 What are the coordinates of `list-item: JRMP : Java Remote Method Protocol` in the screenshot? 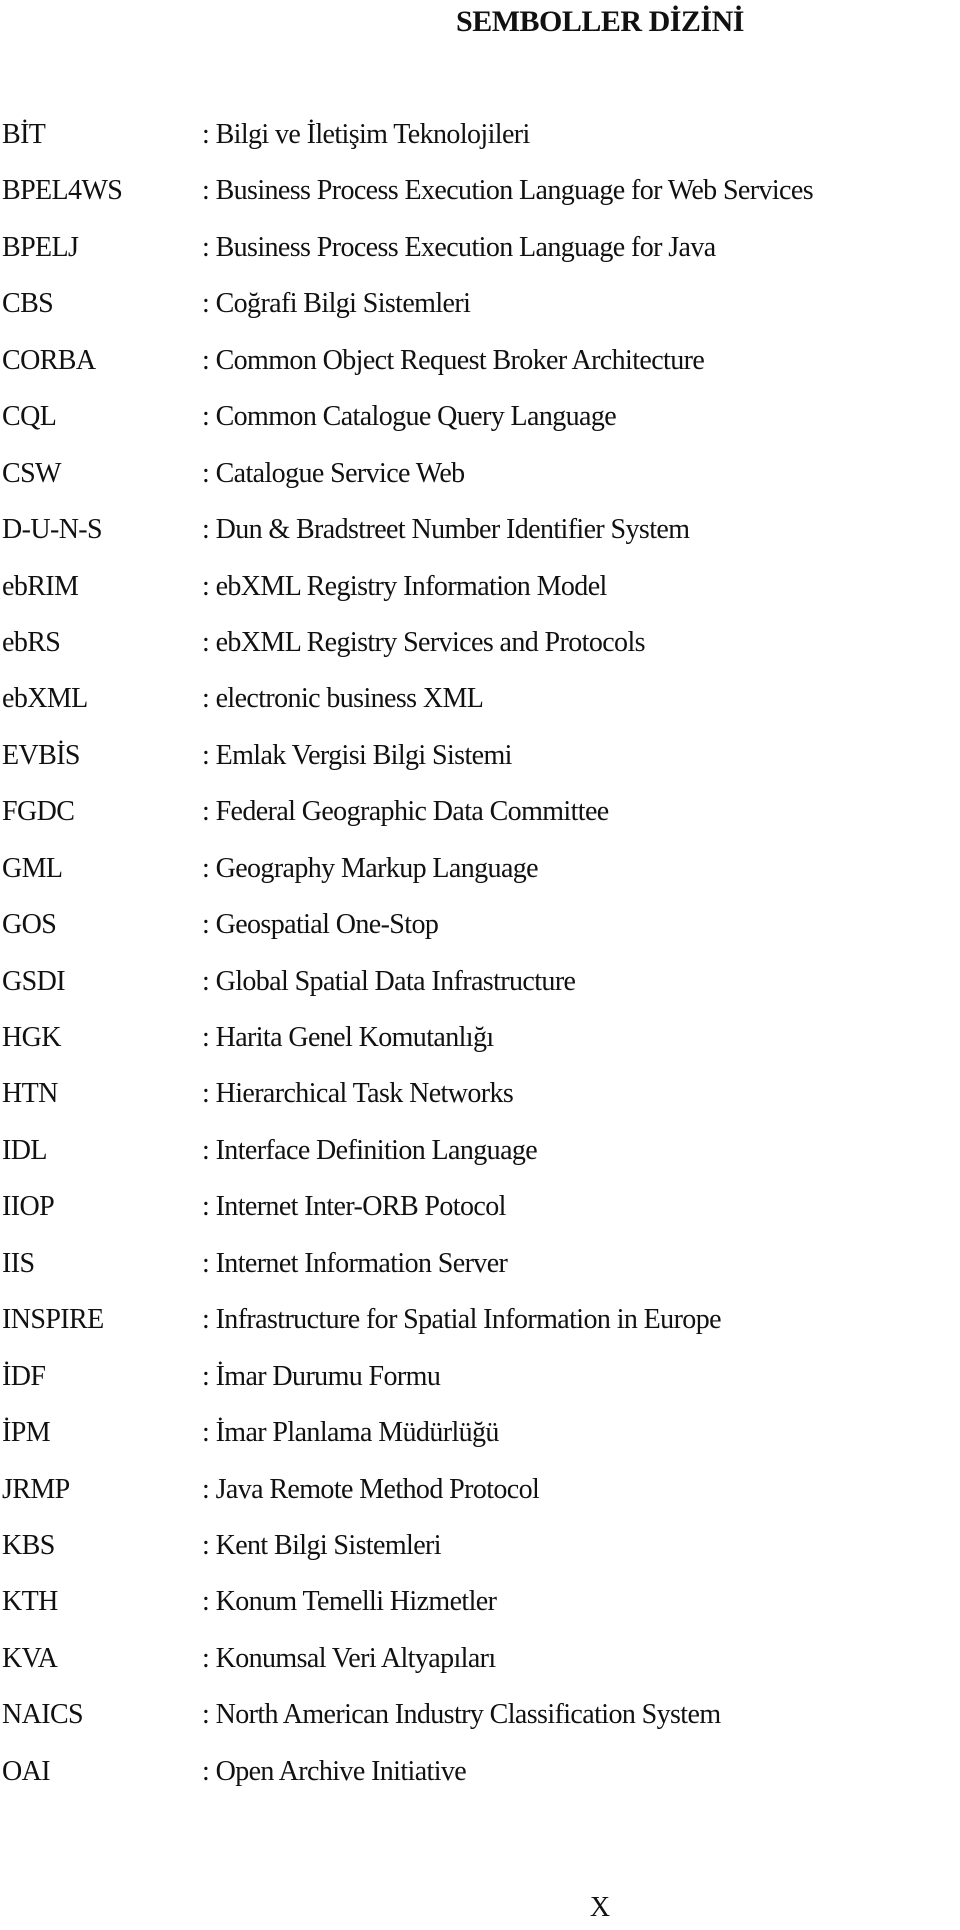 It's located at (480, 1493).